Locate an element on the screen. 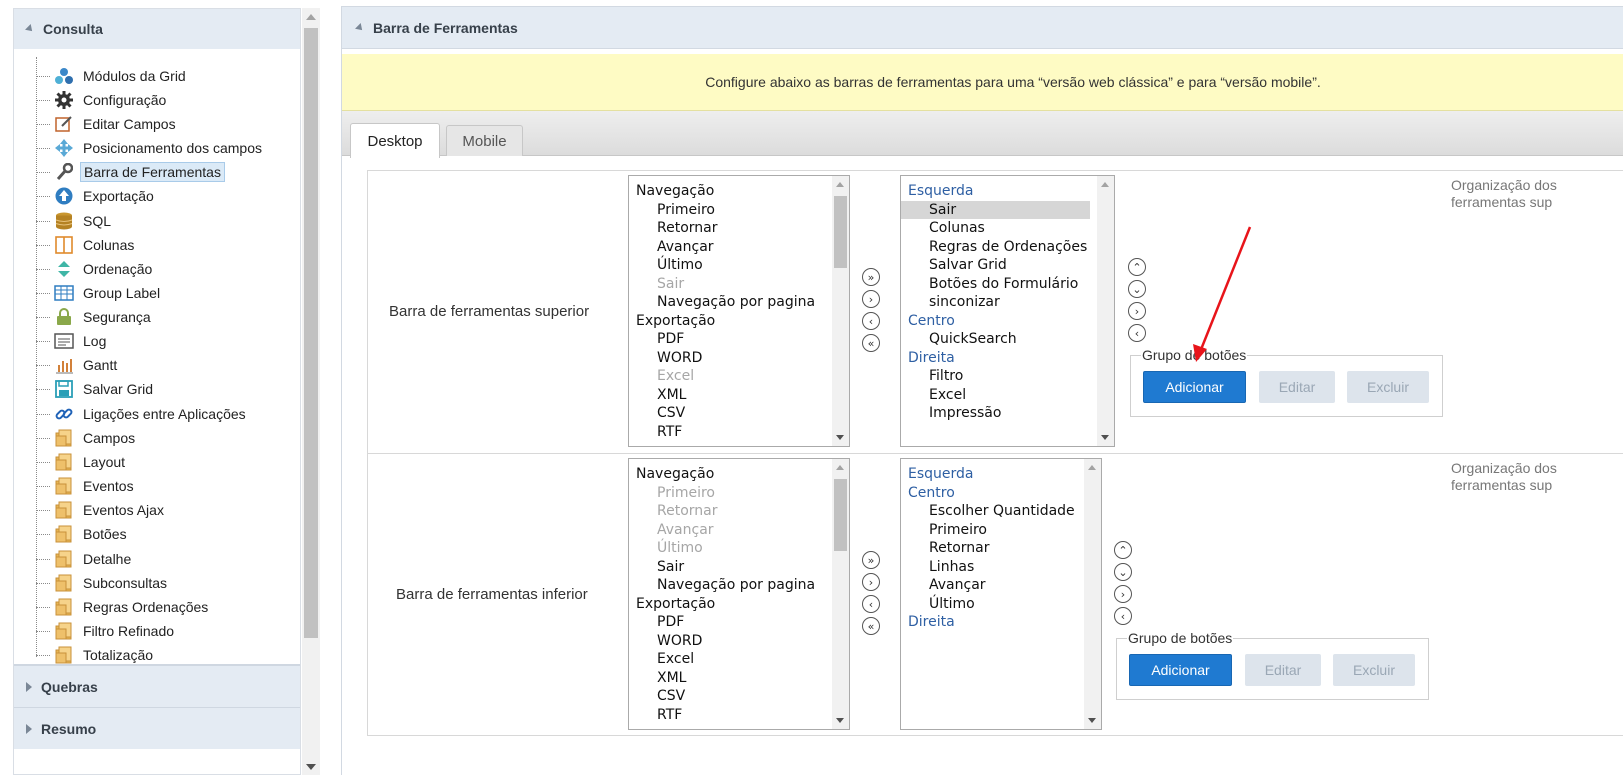 Image resolution: width=1623 pixels, height=775 pixels. list-item: Centro is located at coordinates (1001, 493).